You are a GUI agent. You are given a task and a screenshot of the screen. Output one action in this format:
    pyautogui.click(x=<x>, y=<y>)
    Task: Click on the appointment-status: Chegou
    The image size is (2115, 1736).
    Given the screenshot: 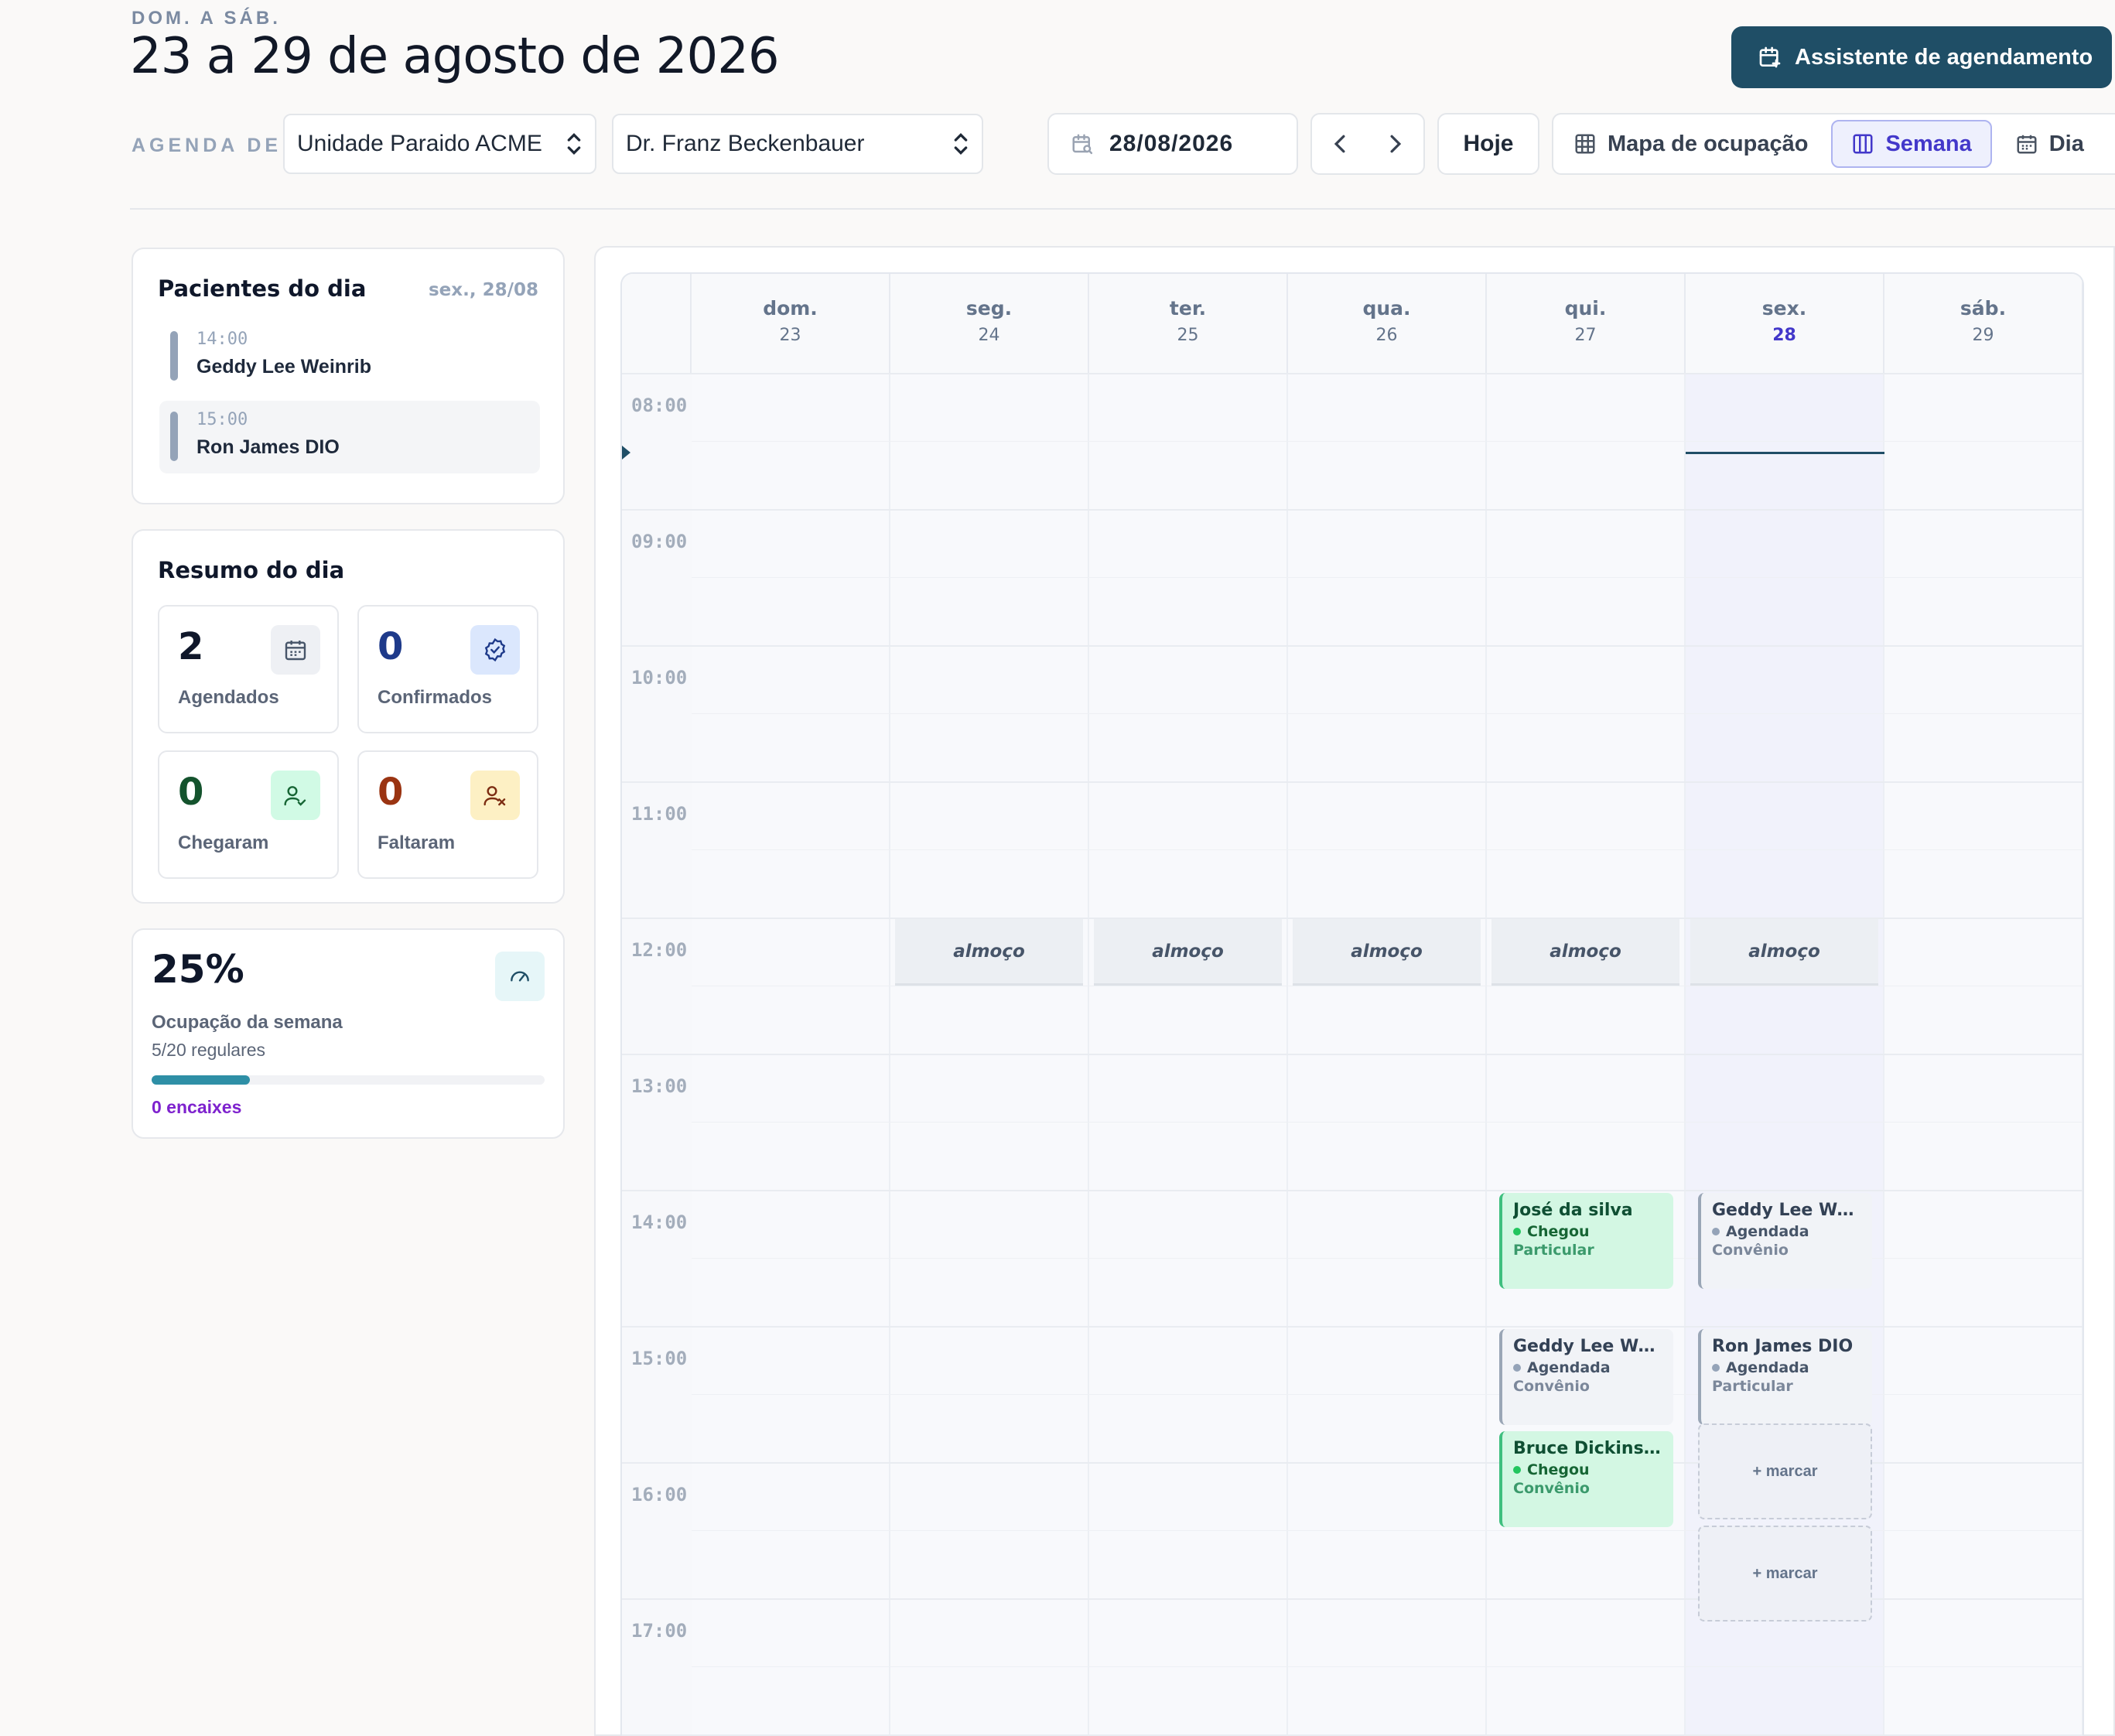 What is the action you would take?
    pyautogui.click(x=1589, y=1231)
    